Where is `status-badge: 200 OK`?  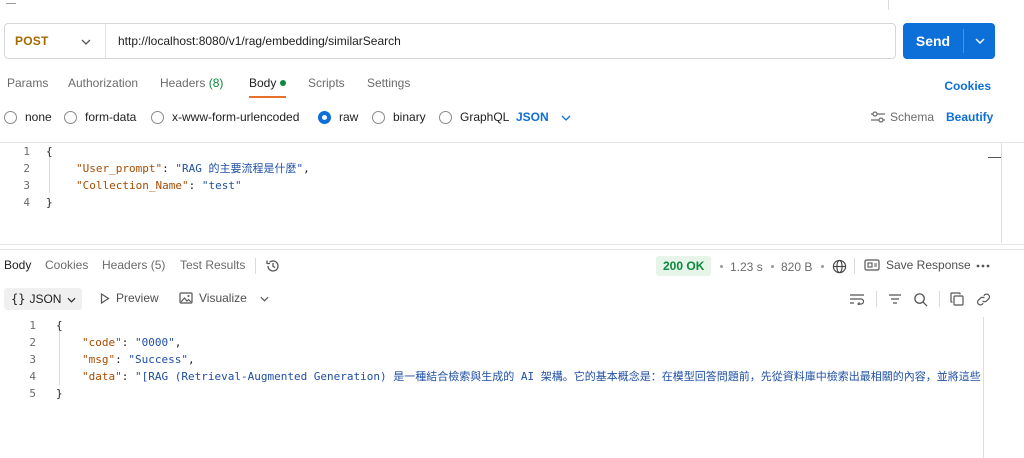 status-badge: 200 OK is located at coordinates (684, 266).